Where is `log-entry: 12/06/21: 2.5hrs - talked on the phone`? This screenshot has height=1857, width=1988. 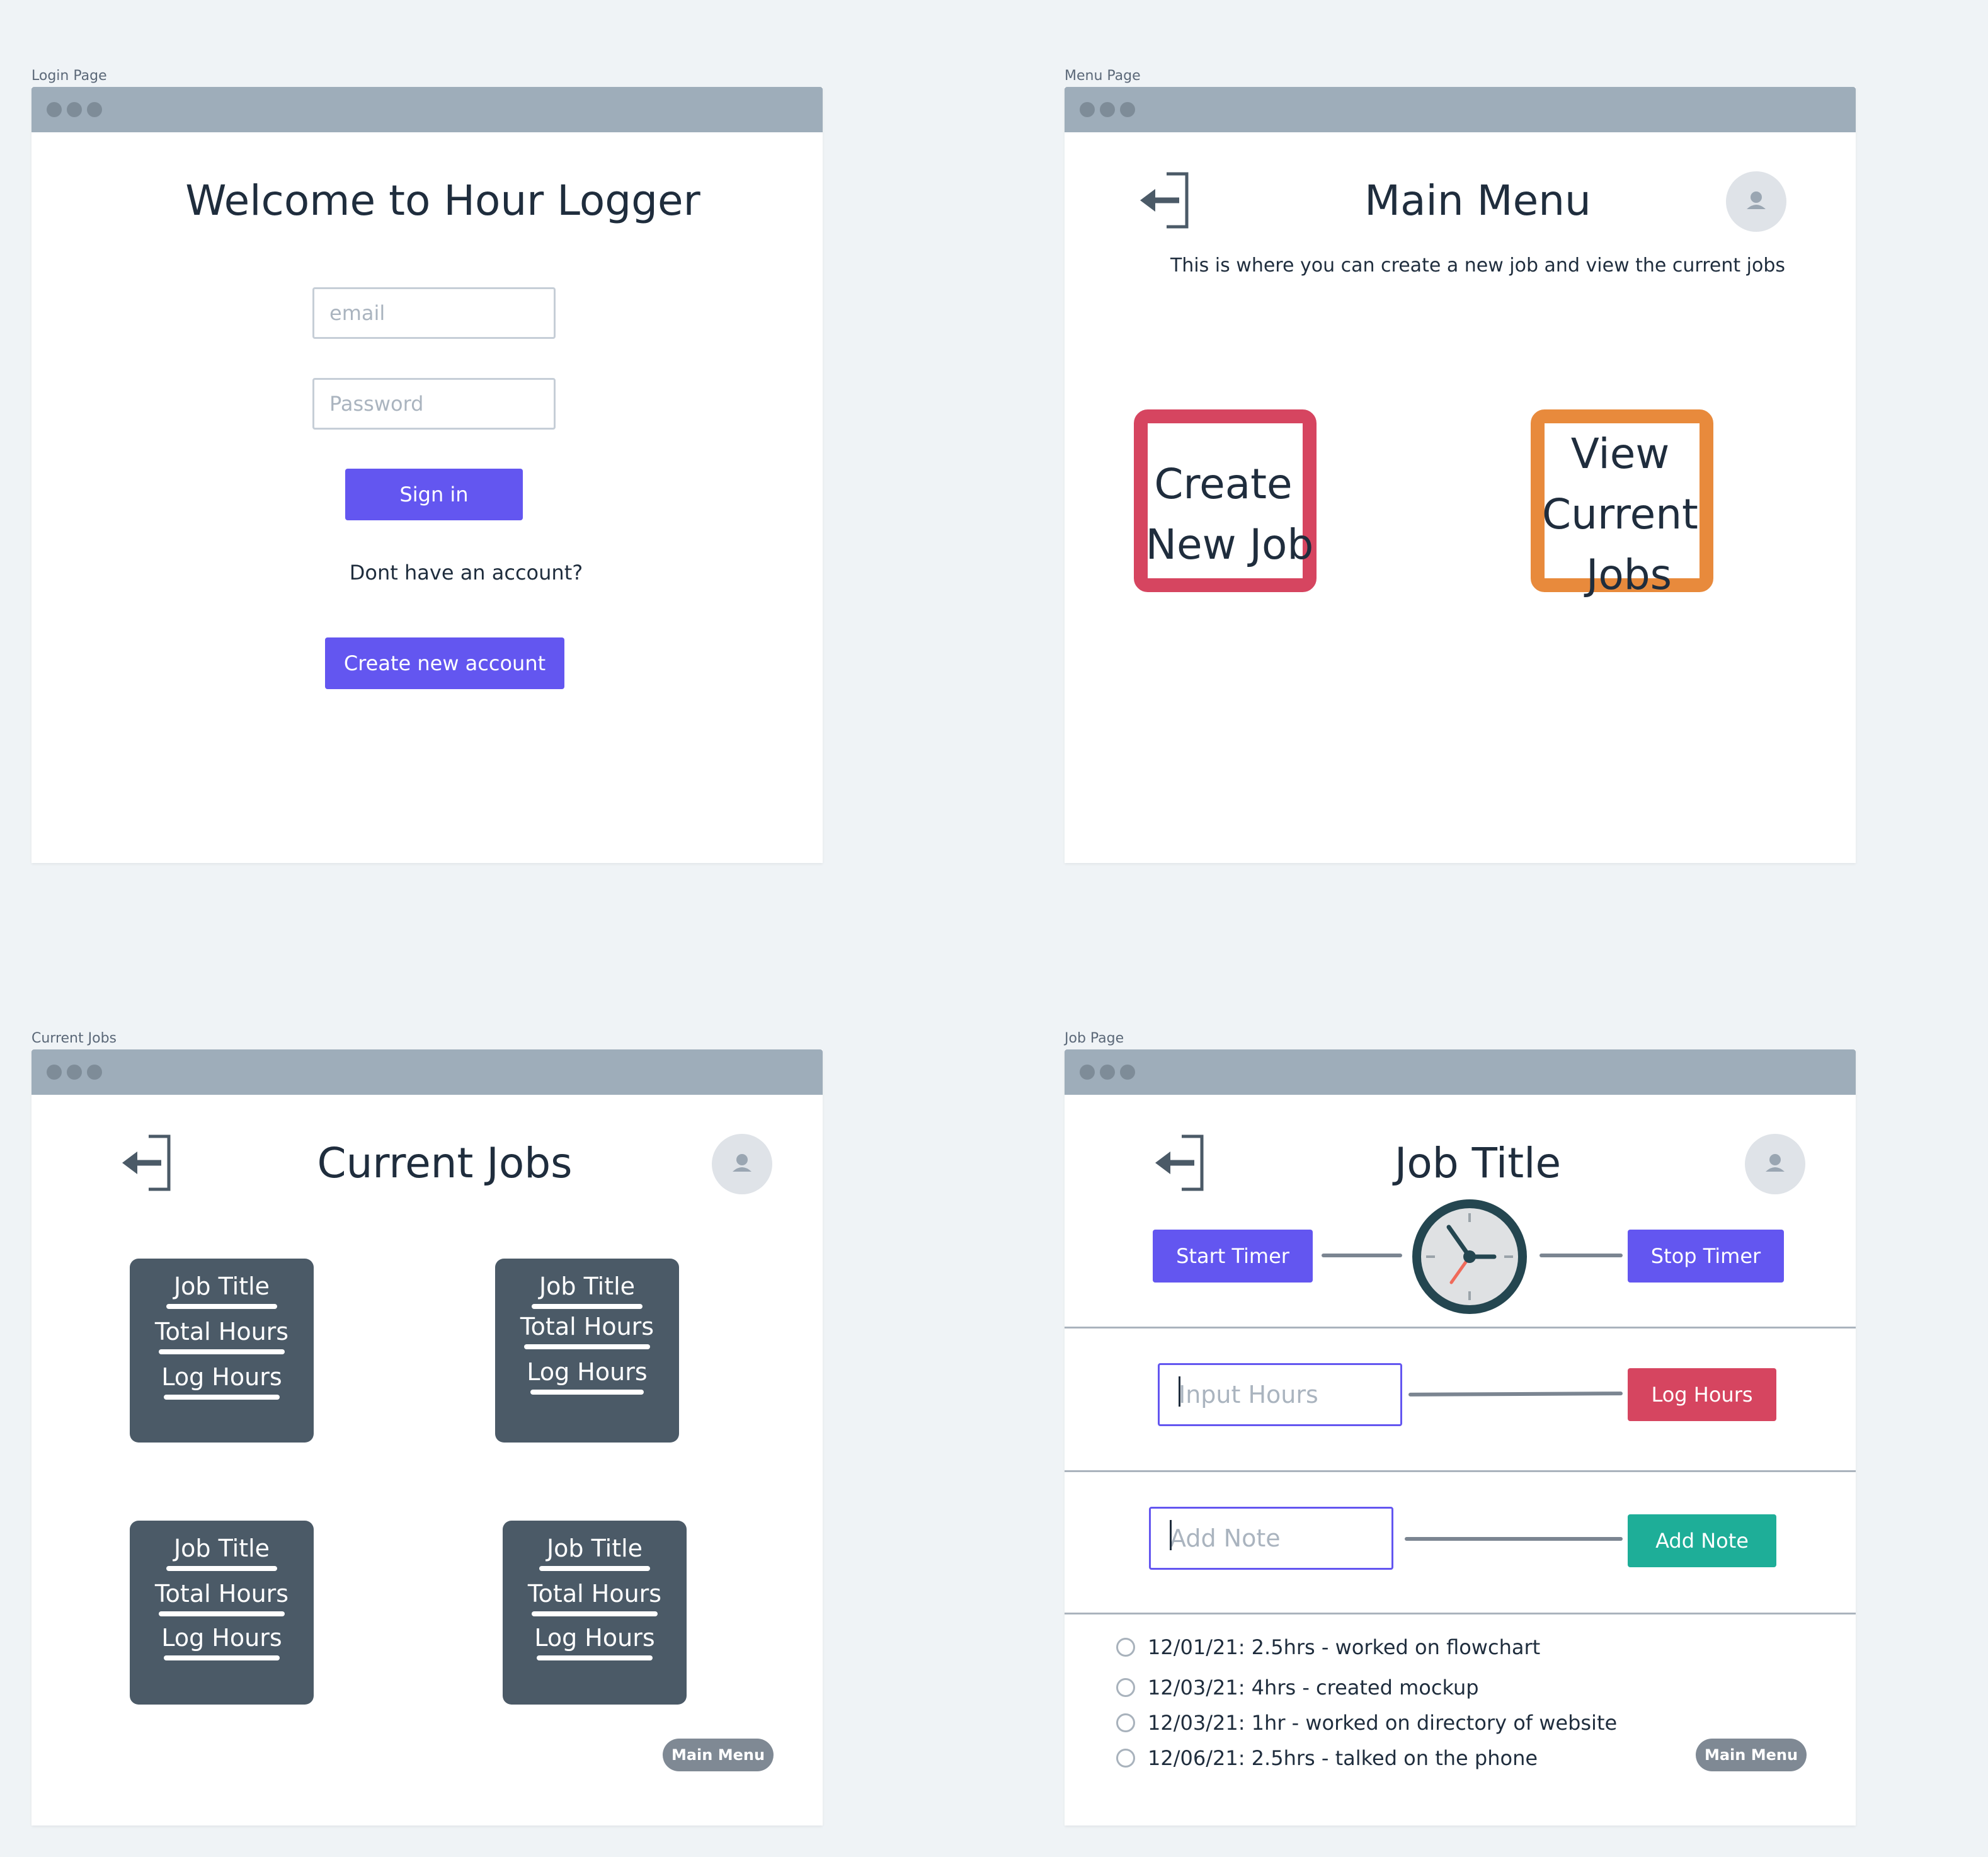 log-entry: 12/06/21: 2.5hrs - talked on the phone is located at coordinates (1327, 1758).